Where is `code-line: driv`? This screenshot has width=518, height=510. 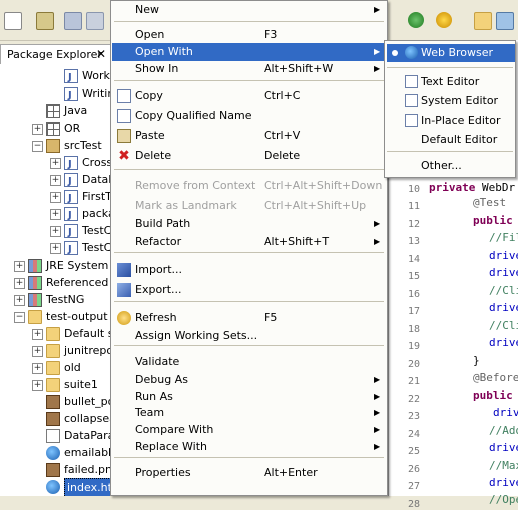 code-line: driv is located at coordinates (505, 412).